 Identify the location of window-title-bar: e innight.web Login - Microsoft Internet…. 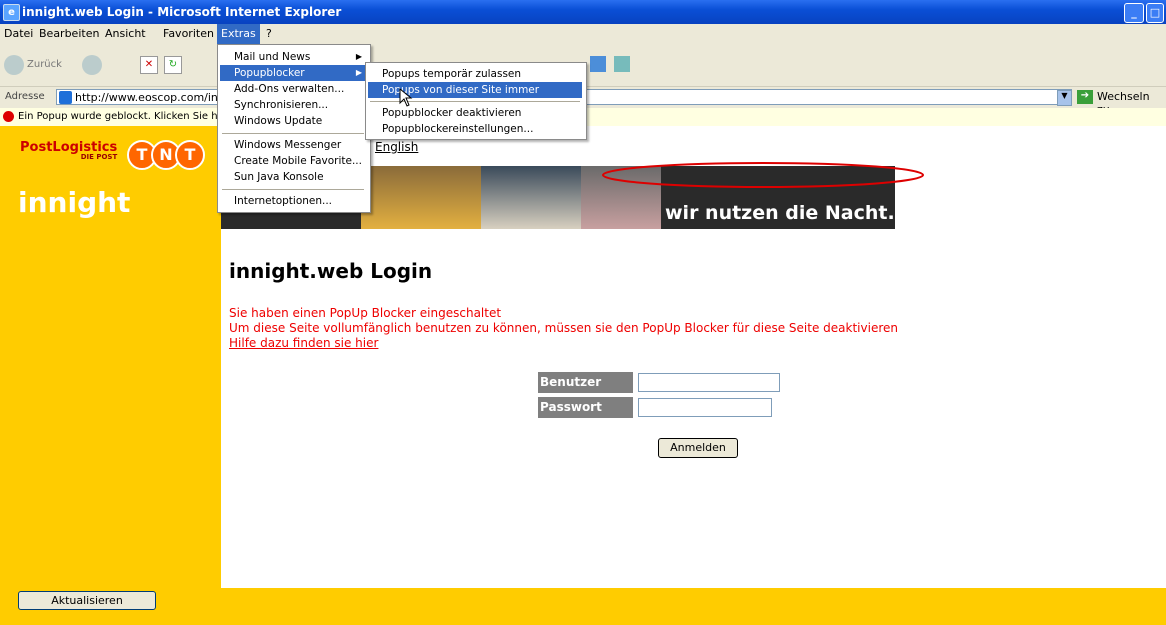
(583, 12).